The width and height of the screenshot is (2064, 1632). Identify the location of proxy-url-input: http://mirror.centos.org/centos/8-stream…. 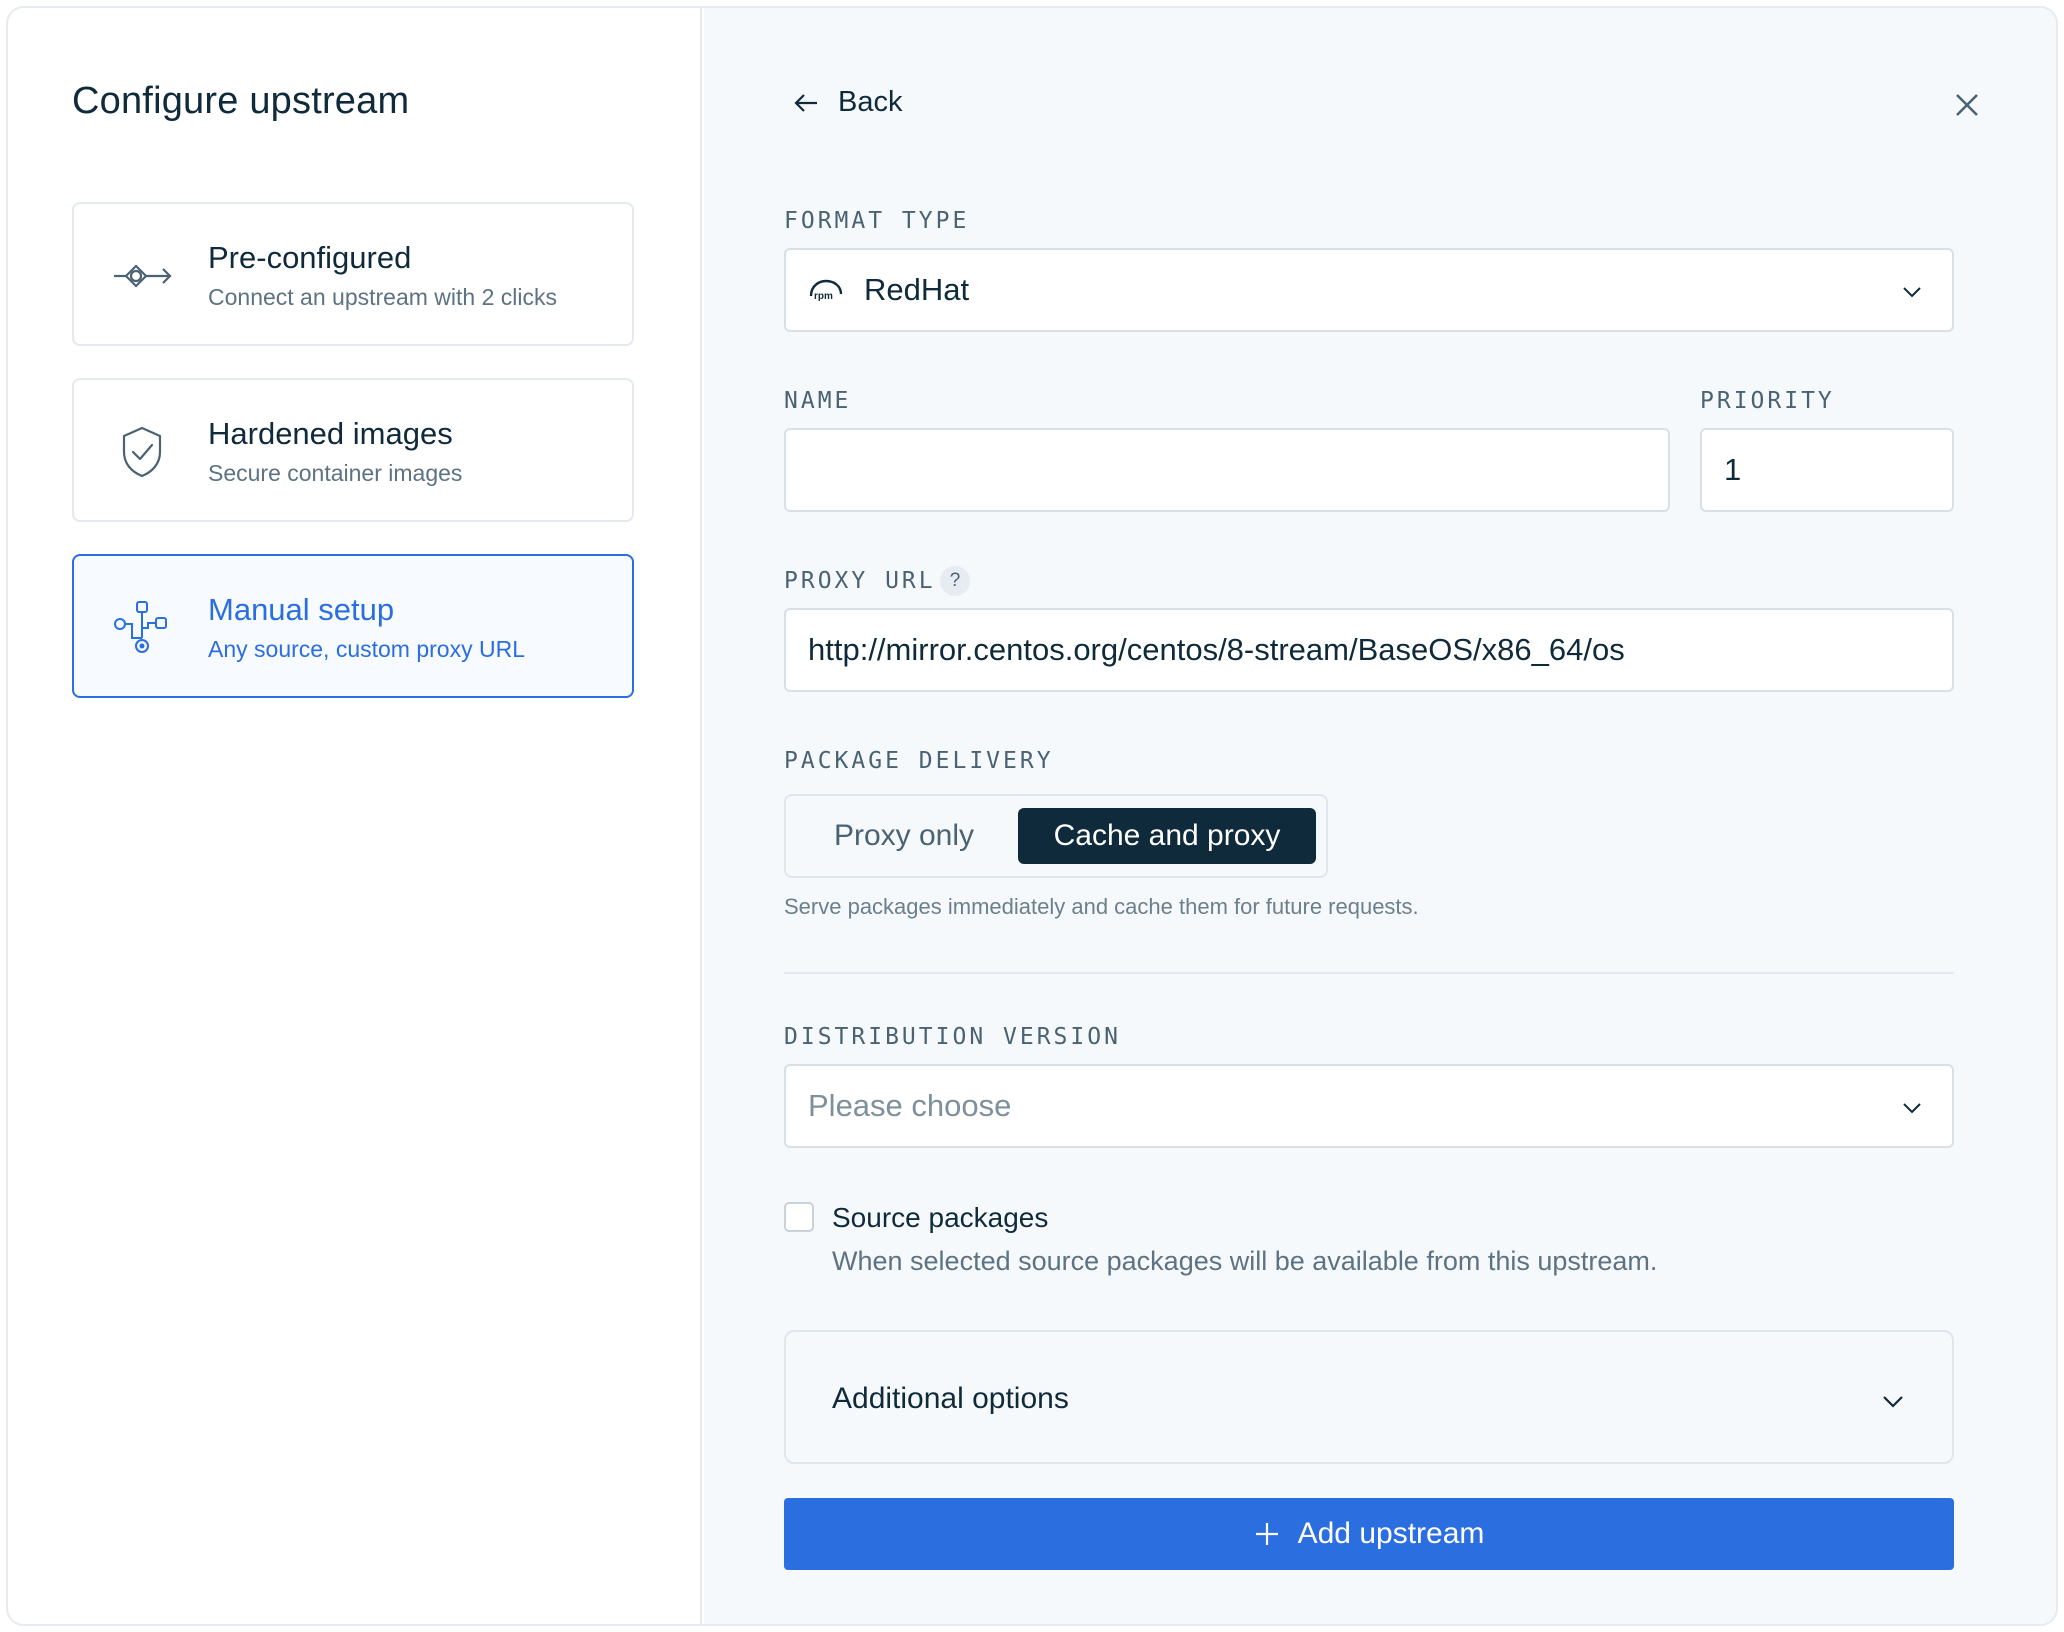
(1369, 650).